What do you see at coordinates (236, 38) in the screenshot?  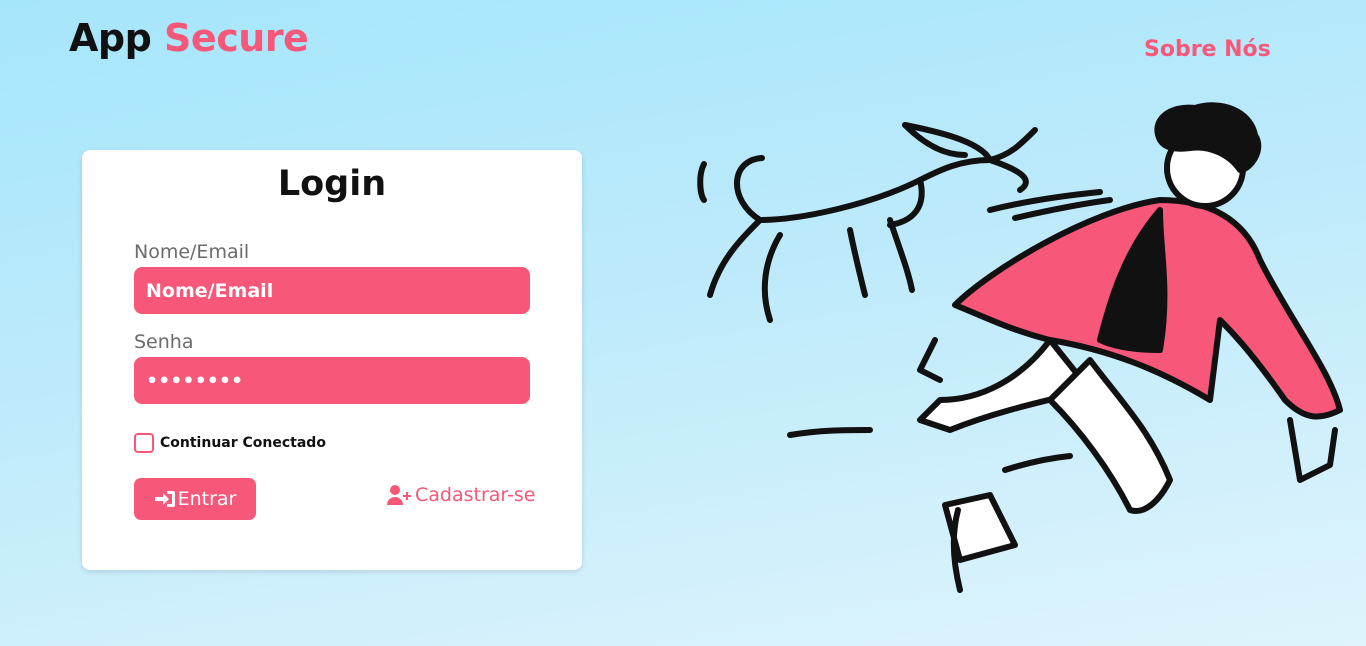 I see `logo-accent-text: Secure` at bounding box center [236, 38].